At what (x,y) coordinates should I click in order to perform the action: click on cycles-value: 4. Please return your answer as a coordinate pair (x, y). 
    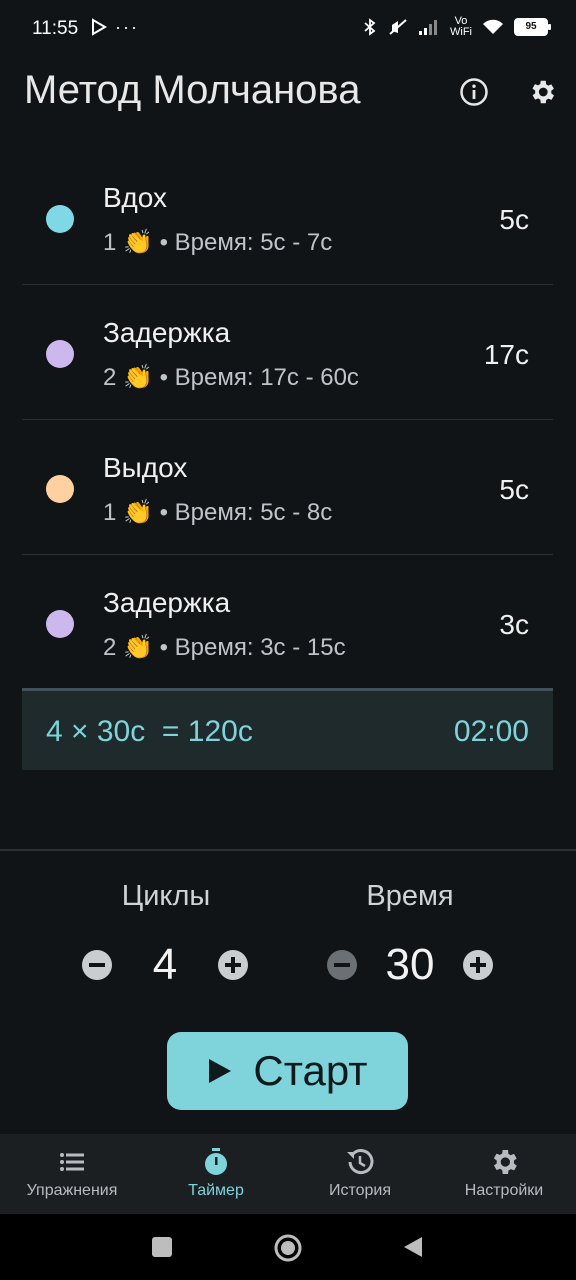
    Looking at the image, I should click on (165, 964).